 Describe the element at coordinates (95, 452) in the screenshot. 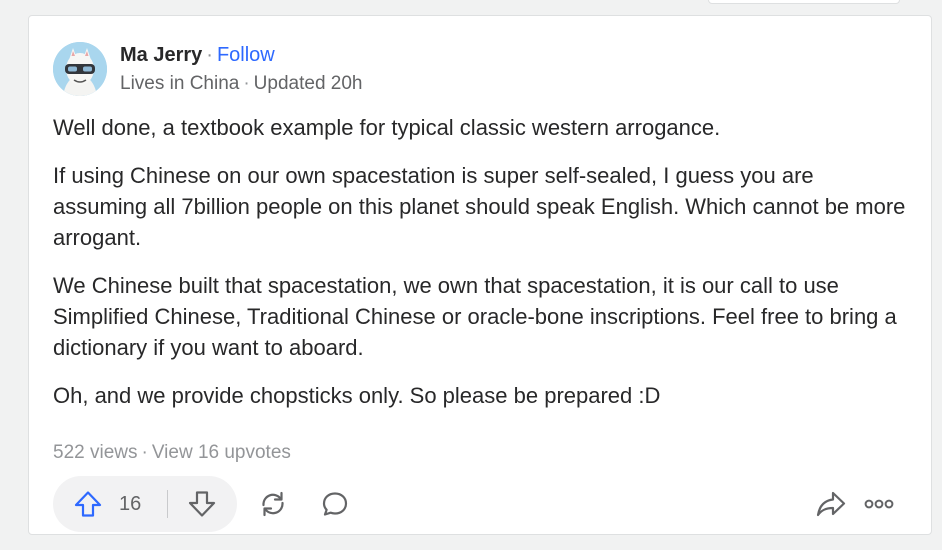

I see `view-count: 522 views` at that location.